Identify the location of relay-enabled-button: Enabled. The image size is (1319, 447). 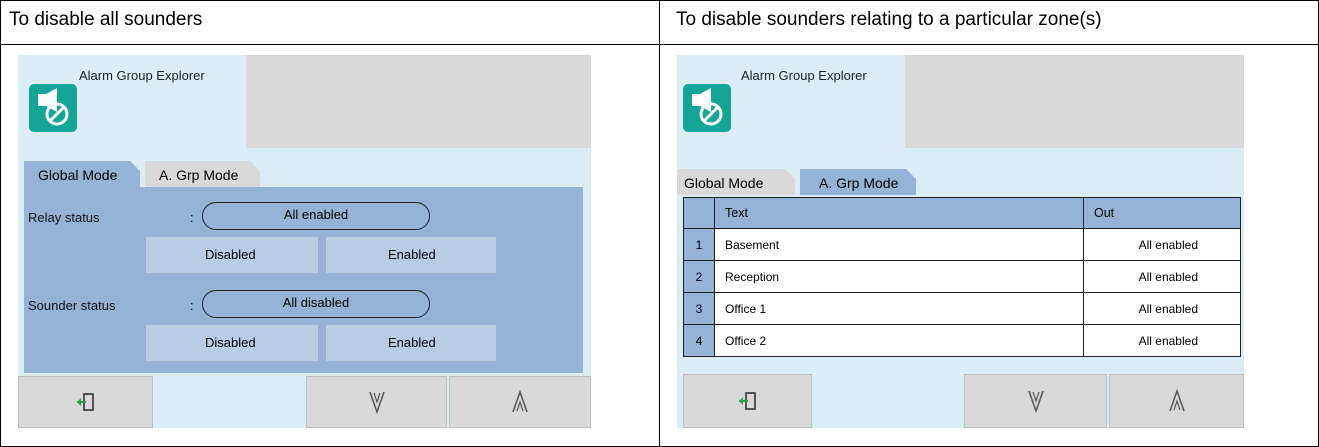
(411, 255).